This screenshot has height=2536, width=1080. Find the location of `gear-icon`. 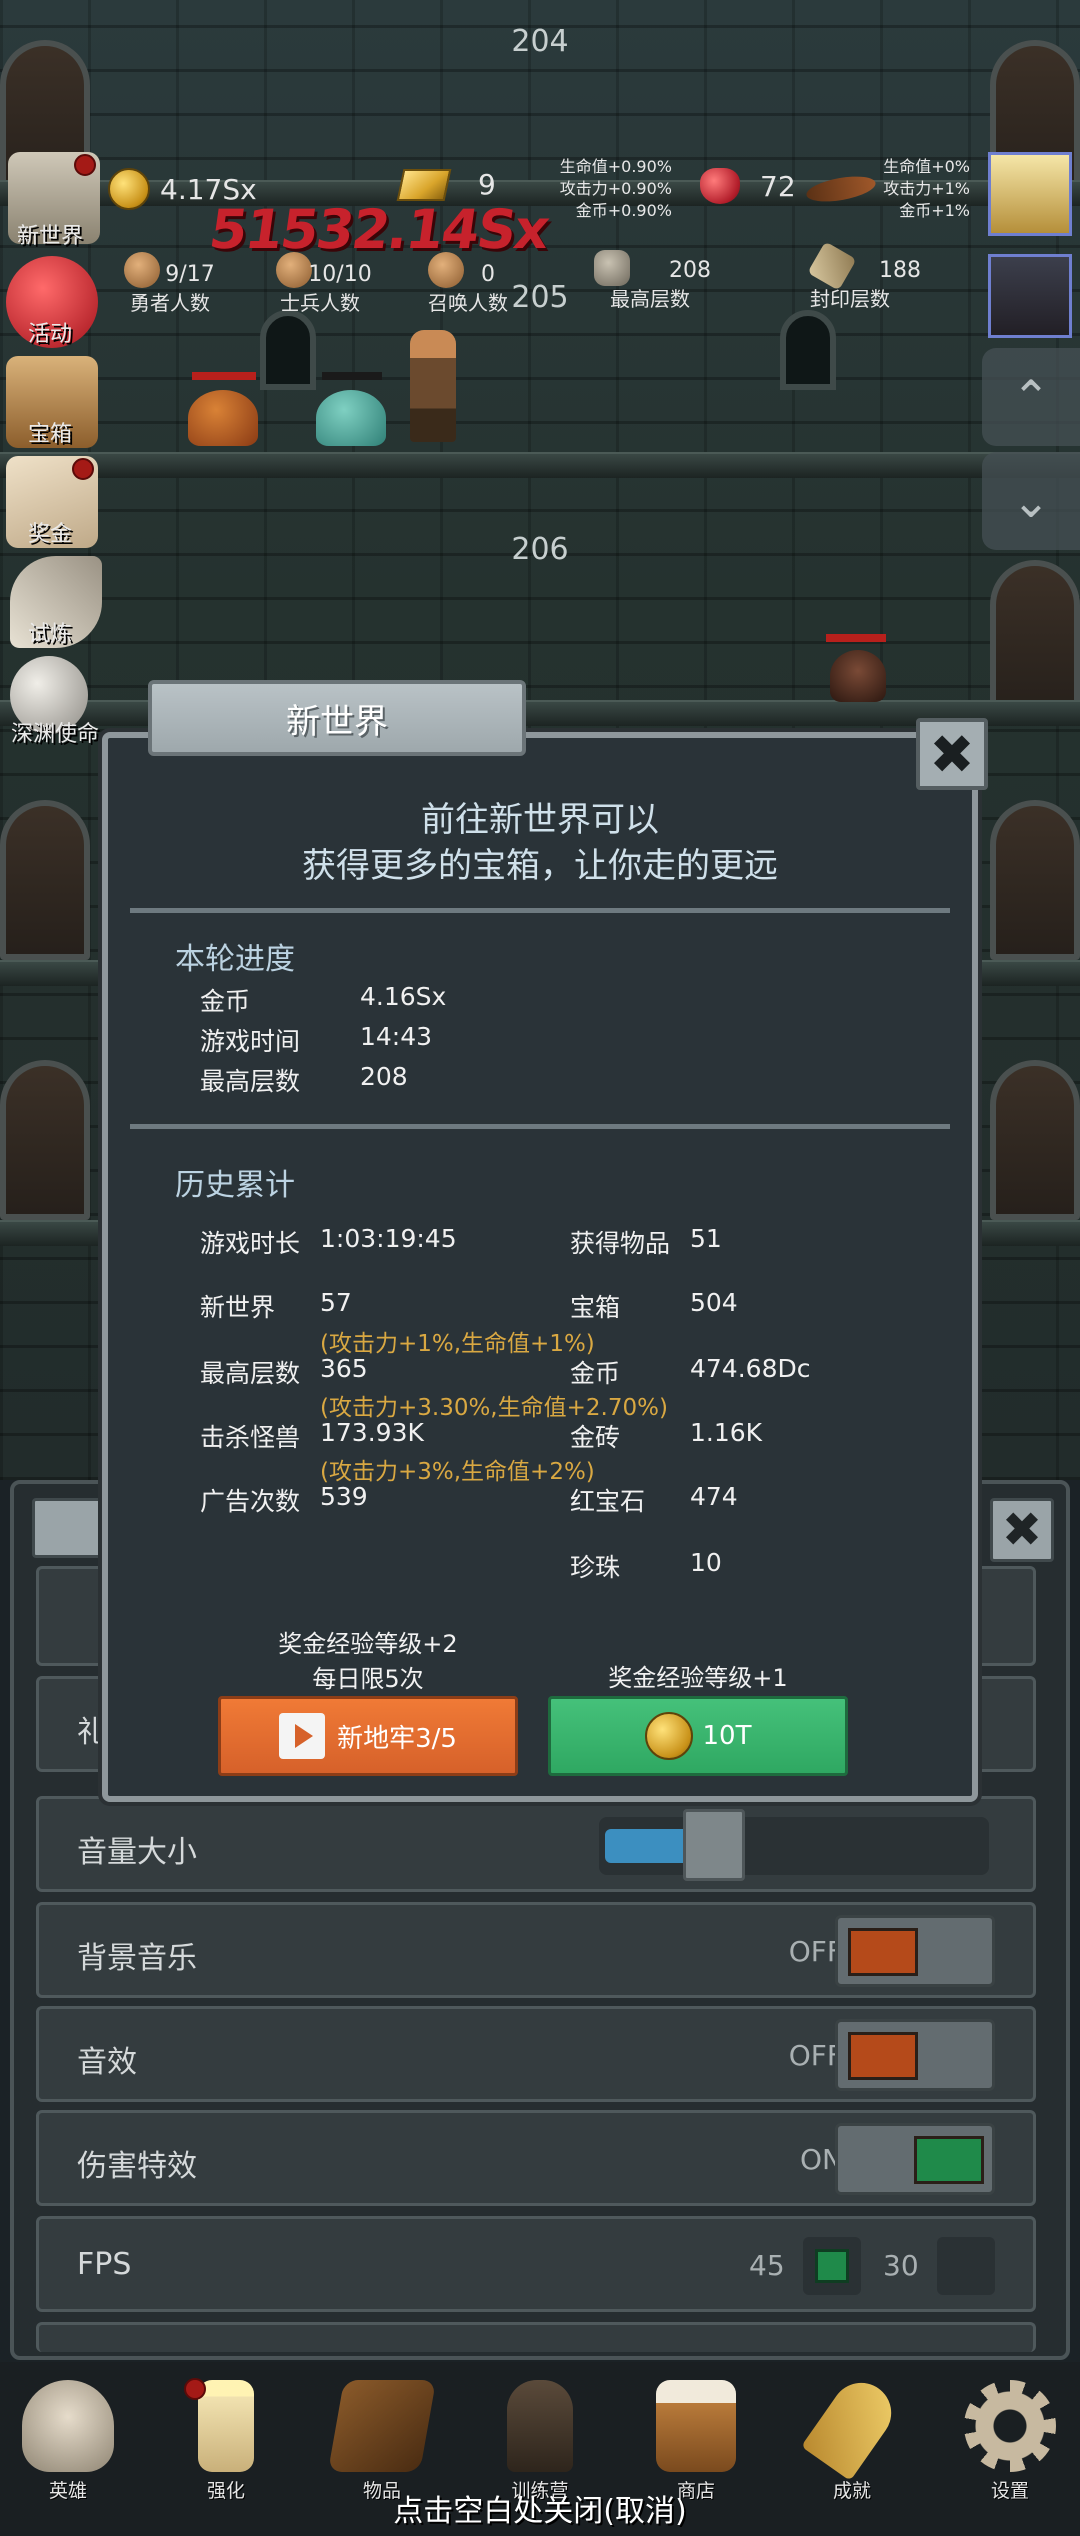

gear-icon is located at coordinates (1010, 2426).